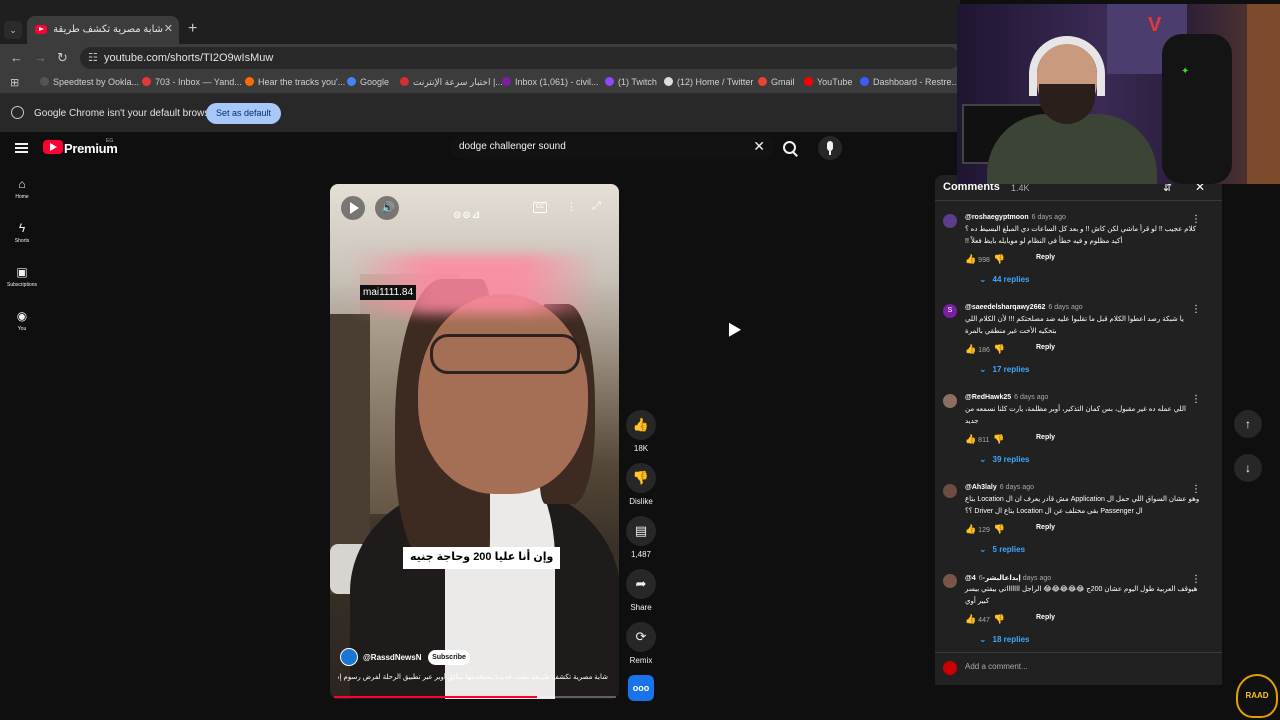 The image size is (1280, 720). What do you see at coordinates (103, 30) in the screenshot?
I see `browser-tab: شابة مصرية تكشف طريقة نصب ✕` at bounding box center [103, 30].